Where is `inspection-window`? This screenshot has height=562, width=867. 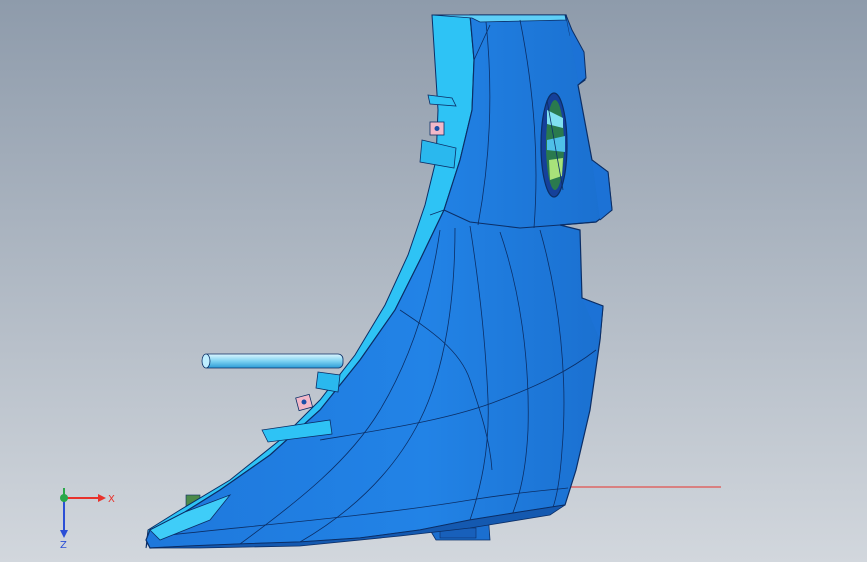
inspection-window is located at coordinates (554, 145).